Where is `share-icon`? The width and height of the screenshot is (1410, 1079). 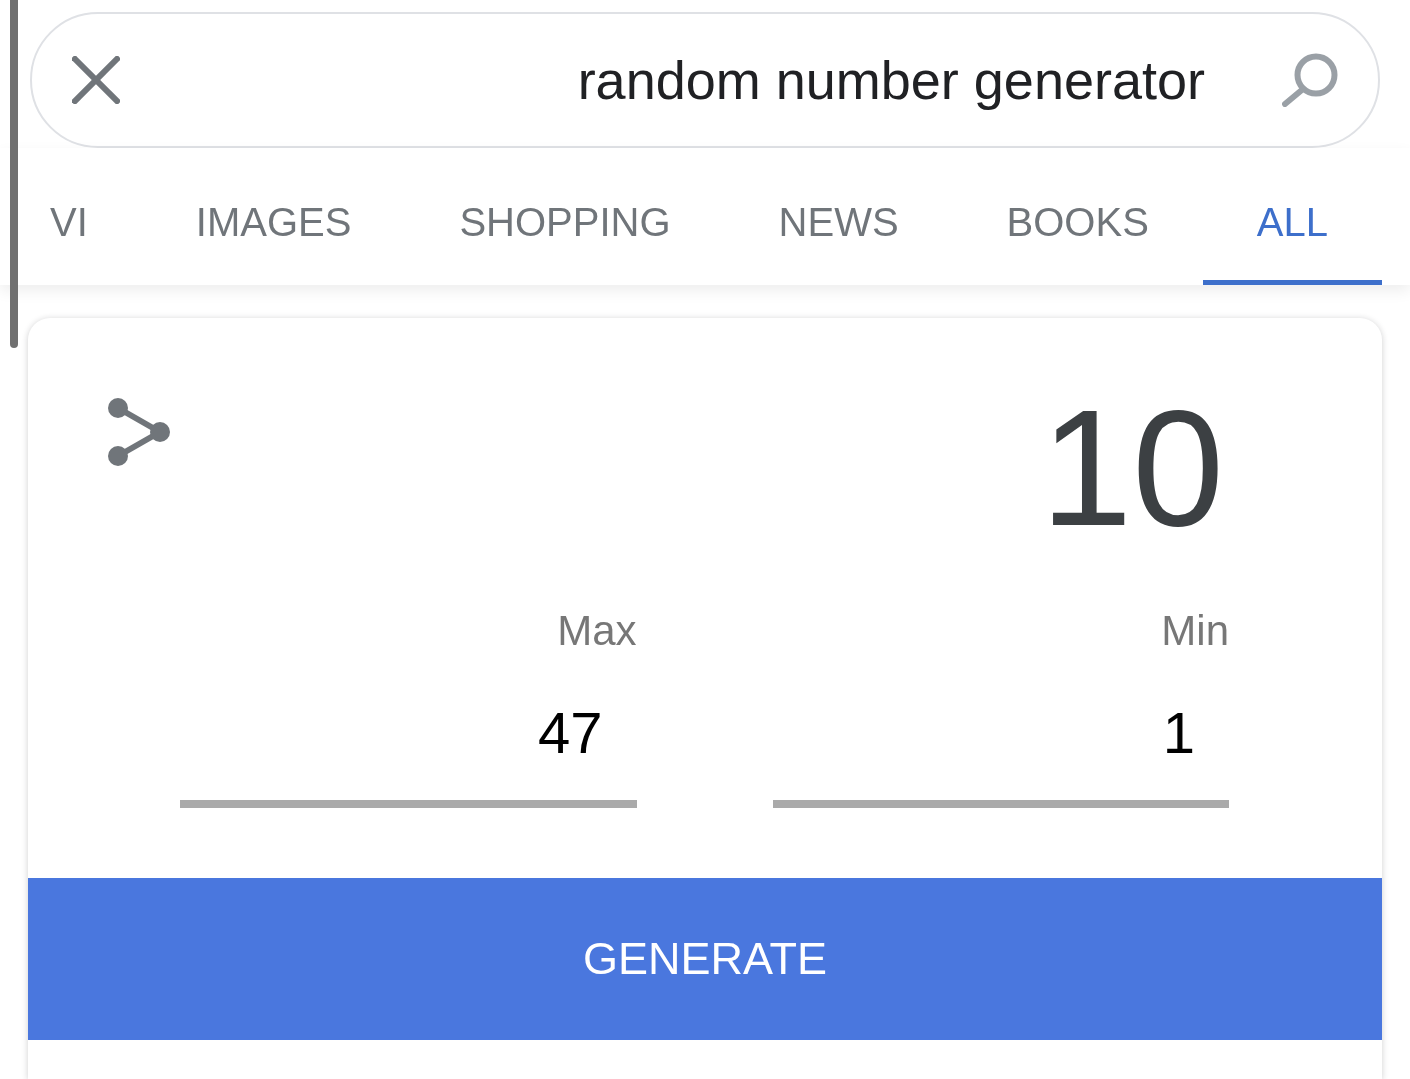 share-icon is located at coordinates (139, 432).